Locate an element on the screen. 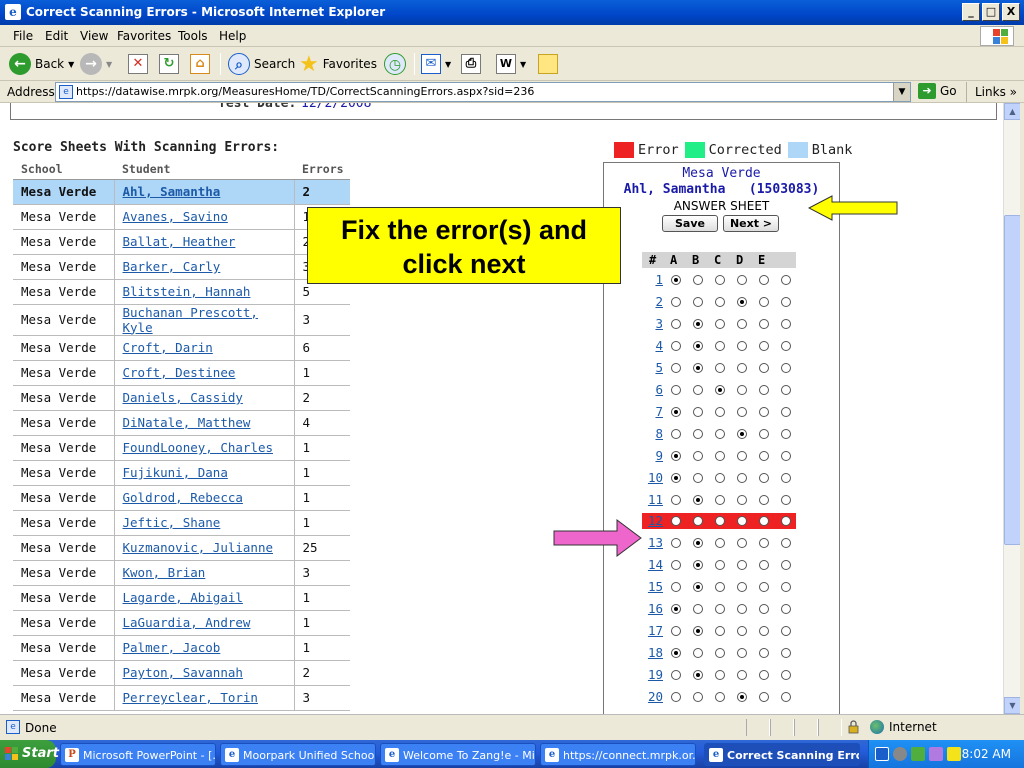 The width and height of the screenshot is (1024, 768). student-link: LaGuardia, Andrew is located at coordinates (187, 622).